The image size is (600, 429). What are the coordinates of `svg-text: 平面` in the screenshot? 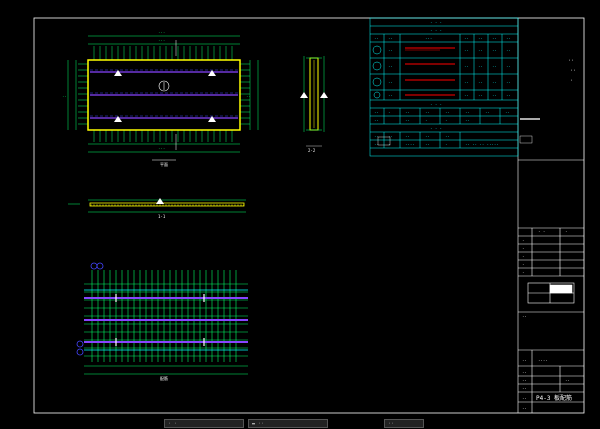 It's located at (164, 164).